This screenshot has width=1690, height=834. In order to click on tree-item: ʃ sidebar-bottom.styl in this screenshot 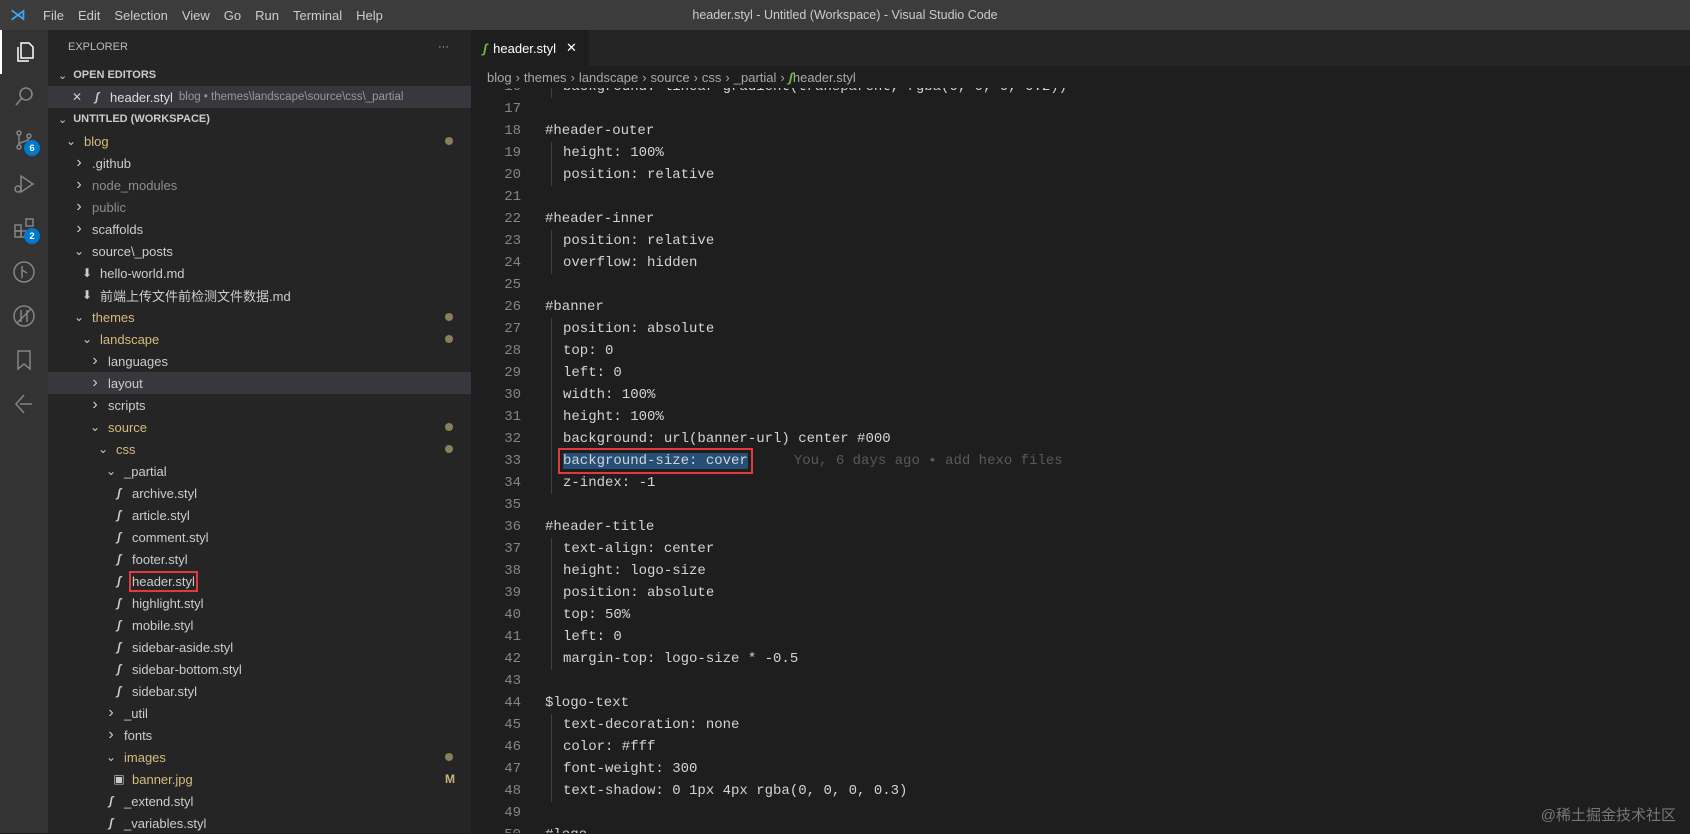, I will do `click(259, 669)`.